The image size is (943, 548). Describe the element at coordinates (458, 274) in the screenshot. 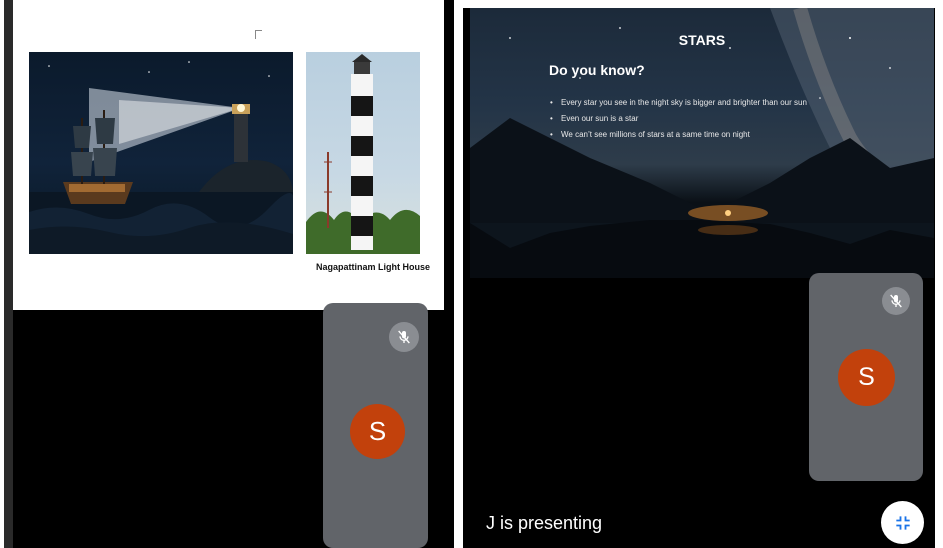

I see `pane-divider` at that location.